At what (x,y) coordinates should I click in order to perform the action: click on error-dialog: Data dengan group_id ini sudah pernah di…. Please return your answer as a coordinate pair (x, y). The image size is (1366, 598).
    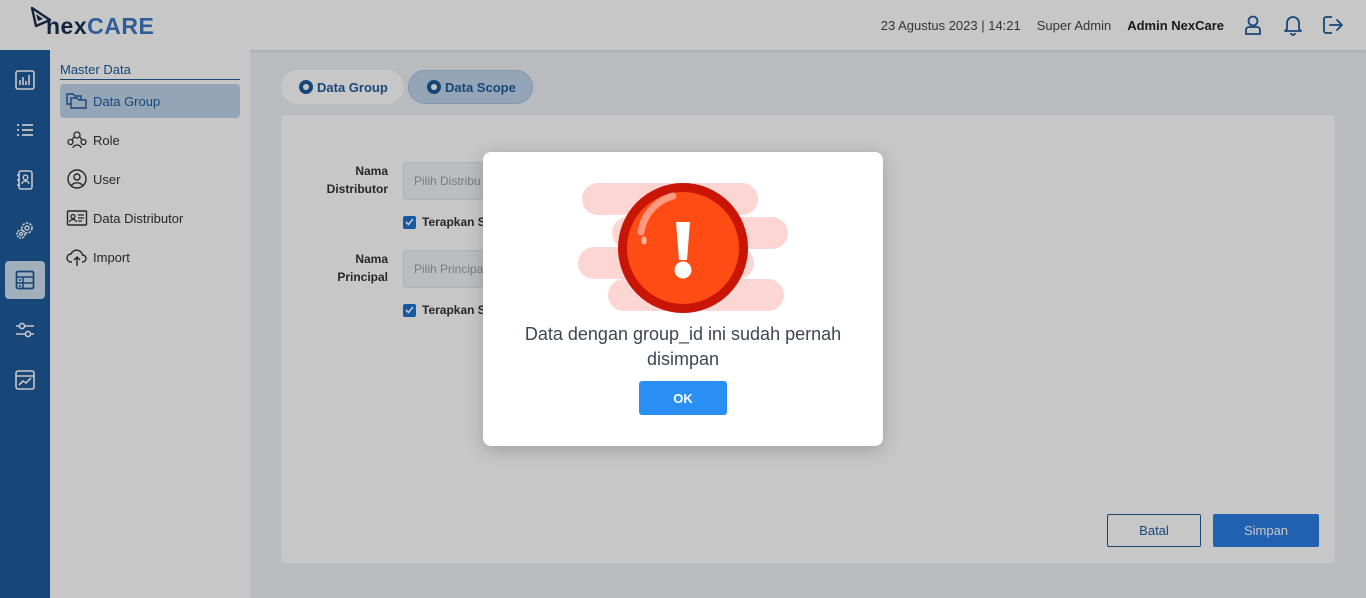
    Looking at the image, I should click on (683, 299).